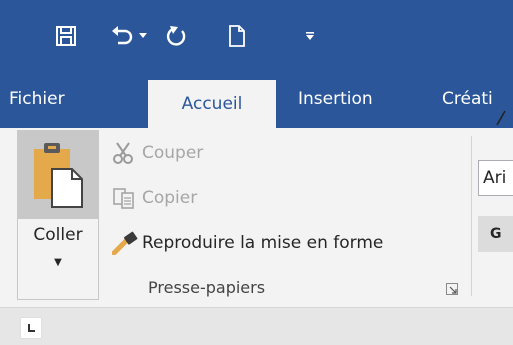 The width and height of the screenshot is (513, 345). Describe the element at coordinates (173, 153) in the screenshot. I see `cut-label: Couper` at that location.